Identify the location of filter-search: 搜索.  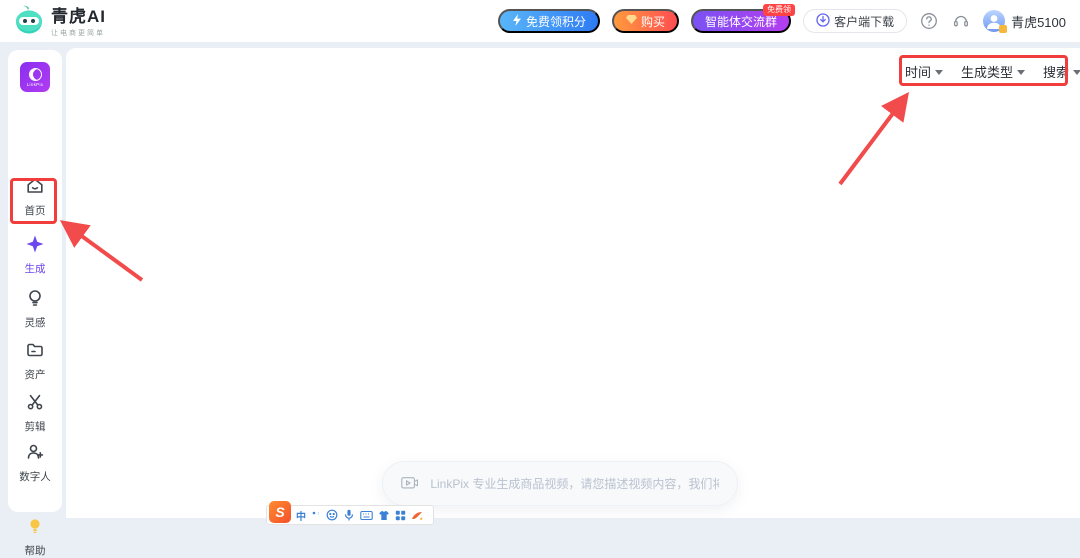
(1061, 71).